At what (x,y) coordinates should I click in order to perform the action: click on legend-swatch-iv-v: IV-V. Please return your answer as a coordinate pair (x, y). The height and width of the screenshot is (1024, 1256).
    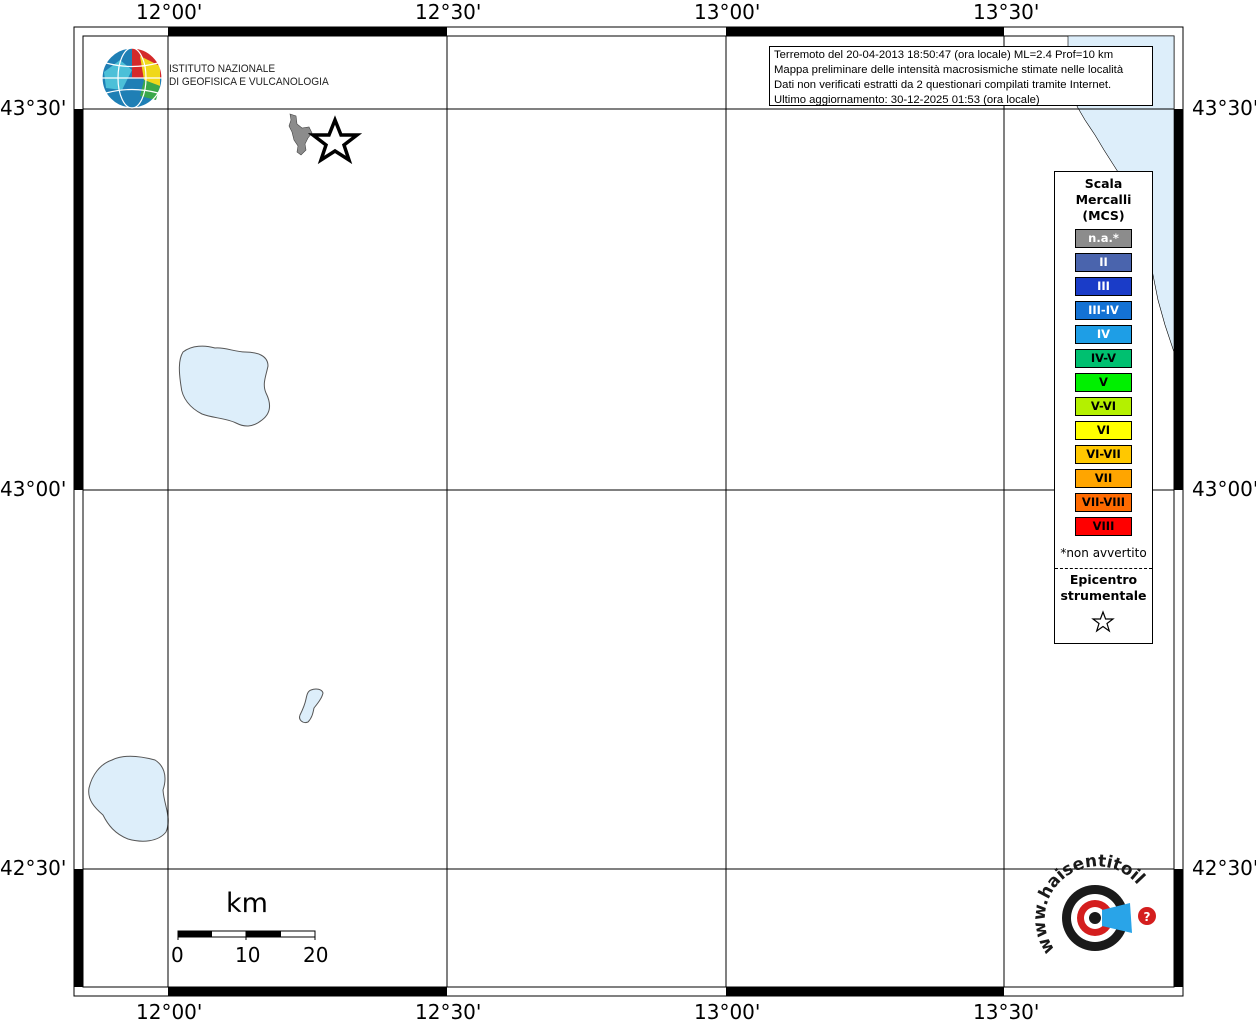
    Looking at the image, I should click on (1103, 358).